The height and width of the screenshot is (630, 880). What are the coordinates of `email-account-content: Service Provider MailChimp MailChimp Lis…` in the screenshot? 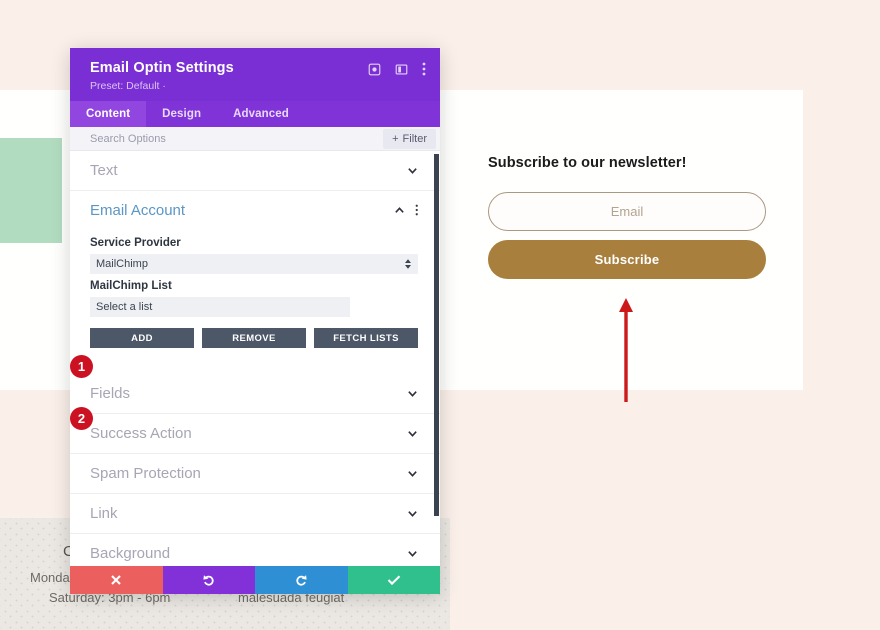 It's located at (255, 295).